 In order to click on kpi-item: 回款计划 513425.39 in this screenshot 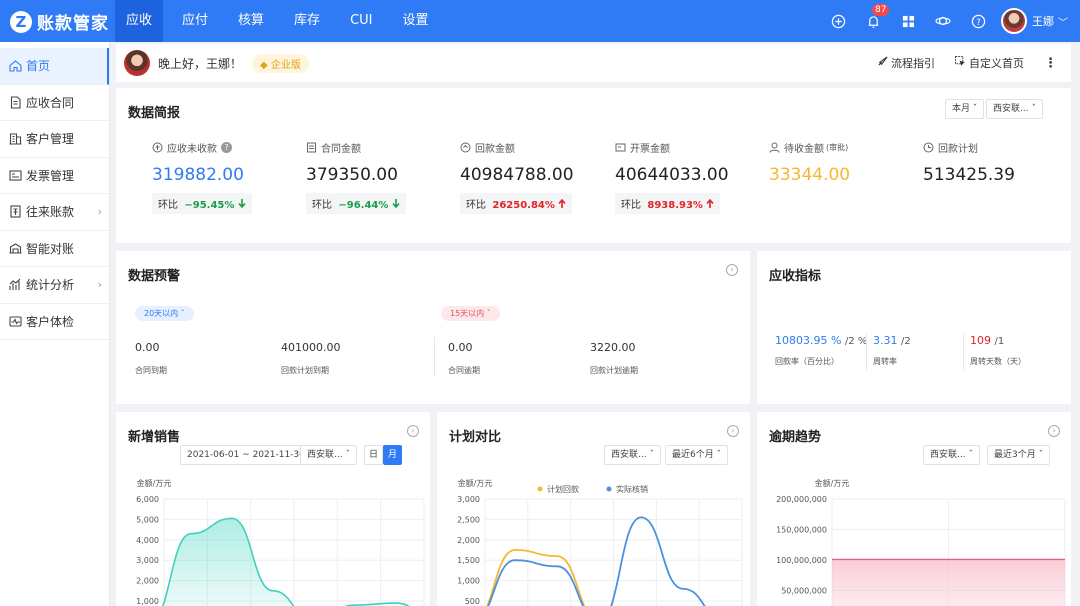, I will do `click(993, 162)`.